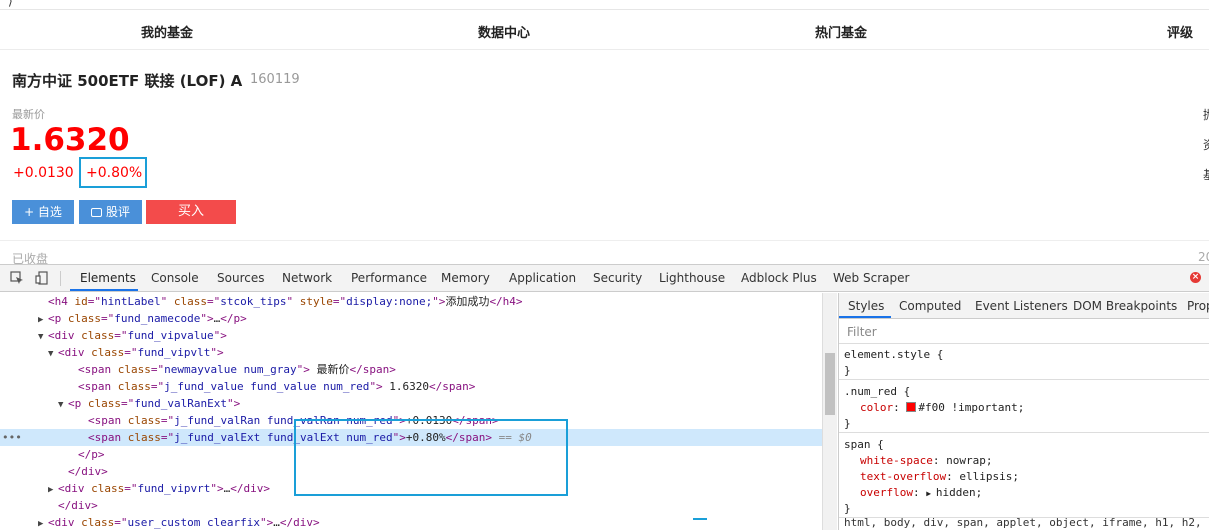 The width and height of the screenshot is (1209, 530). I want to click on css-declaration: white-space: nowrap;, so click(1026, 461).